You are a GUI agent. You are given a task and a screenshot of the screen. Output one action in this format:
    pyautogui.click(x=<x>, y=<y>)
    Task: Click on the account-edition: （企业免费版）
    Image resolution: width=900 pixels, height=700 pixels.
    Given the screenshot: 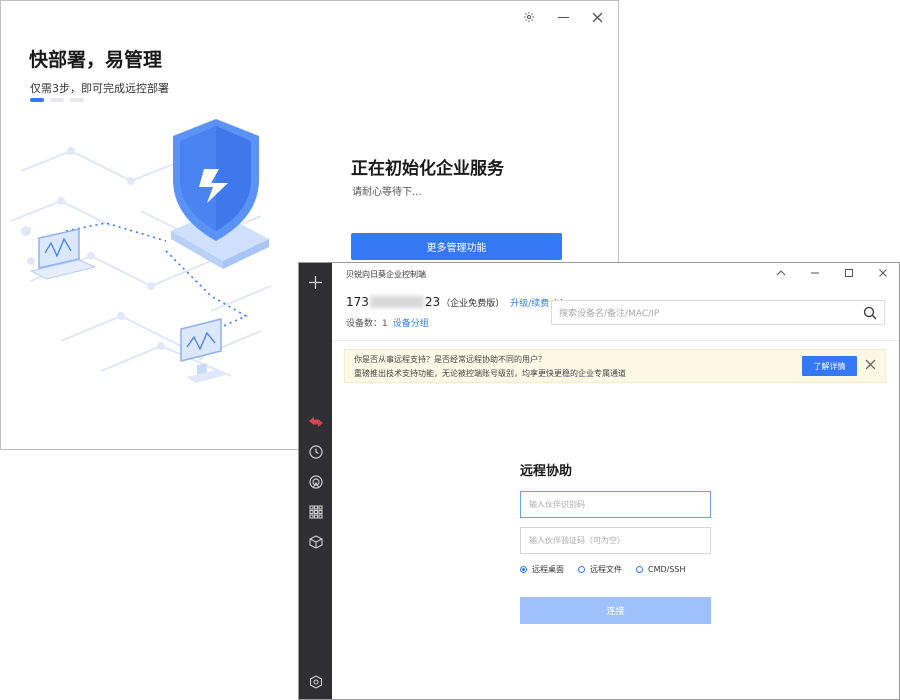 What is the action you would take?
    pyautogui.click(x=473, y=303)
    